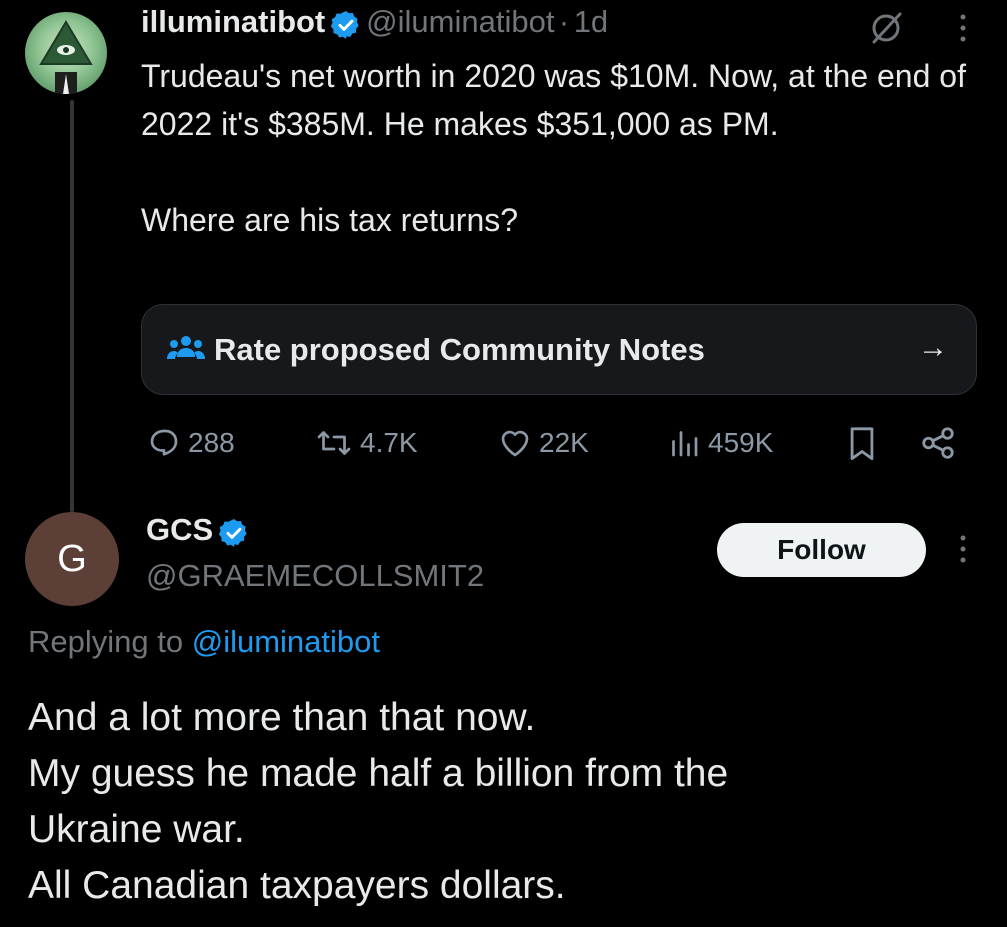 The image size is (1007, 927). Describe the element at coordinates (865, 443) in the screenshot. I see `bookmark-icon` at that location.